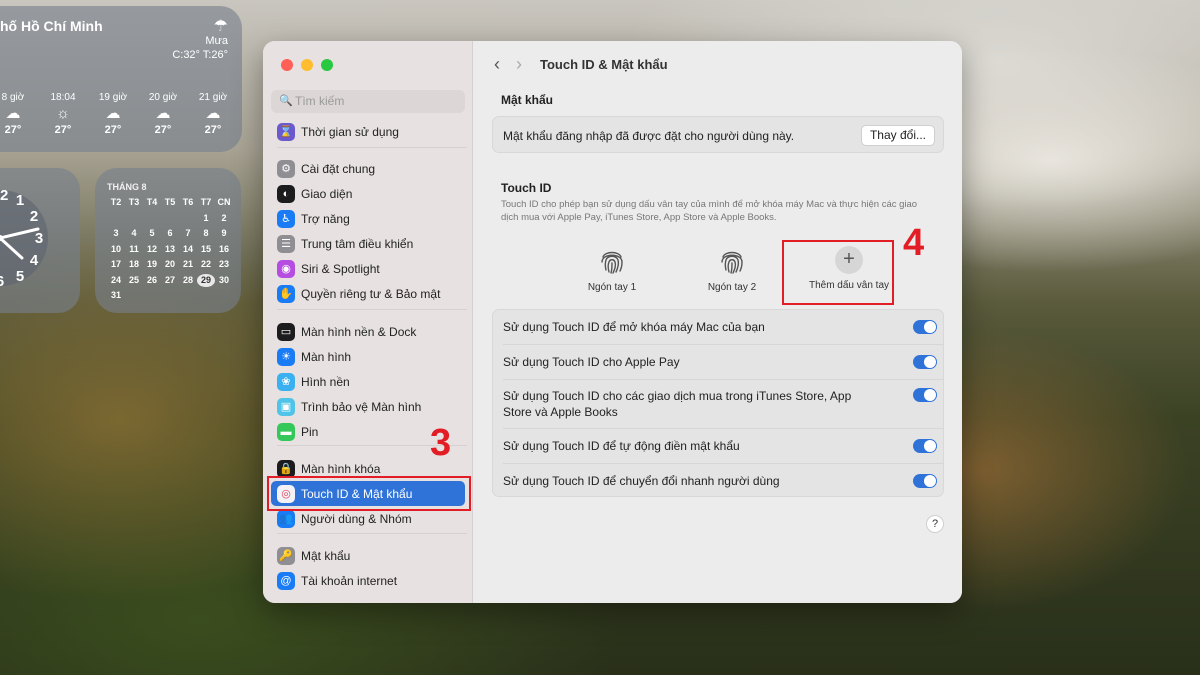 This screenshot has width=1200, height=675. Describe the element at coordinates (732, 287) in the screenshot. I see `finger-2-label: Ngón tay 2` at that location.